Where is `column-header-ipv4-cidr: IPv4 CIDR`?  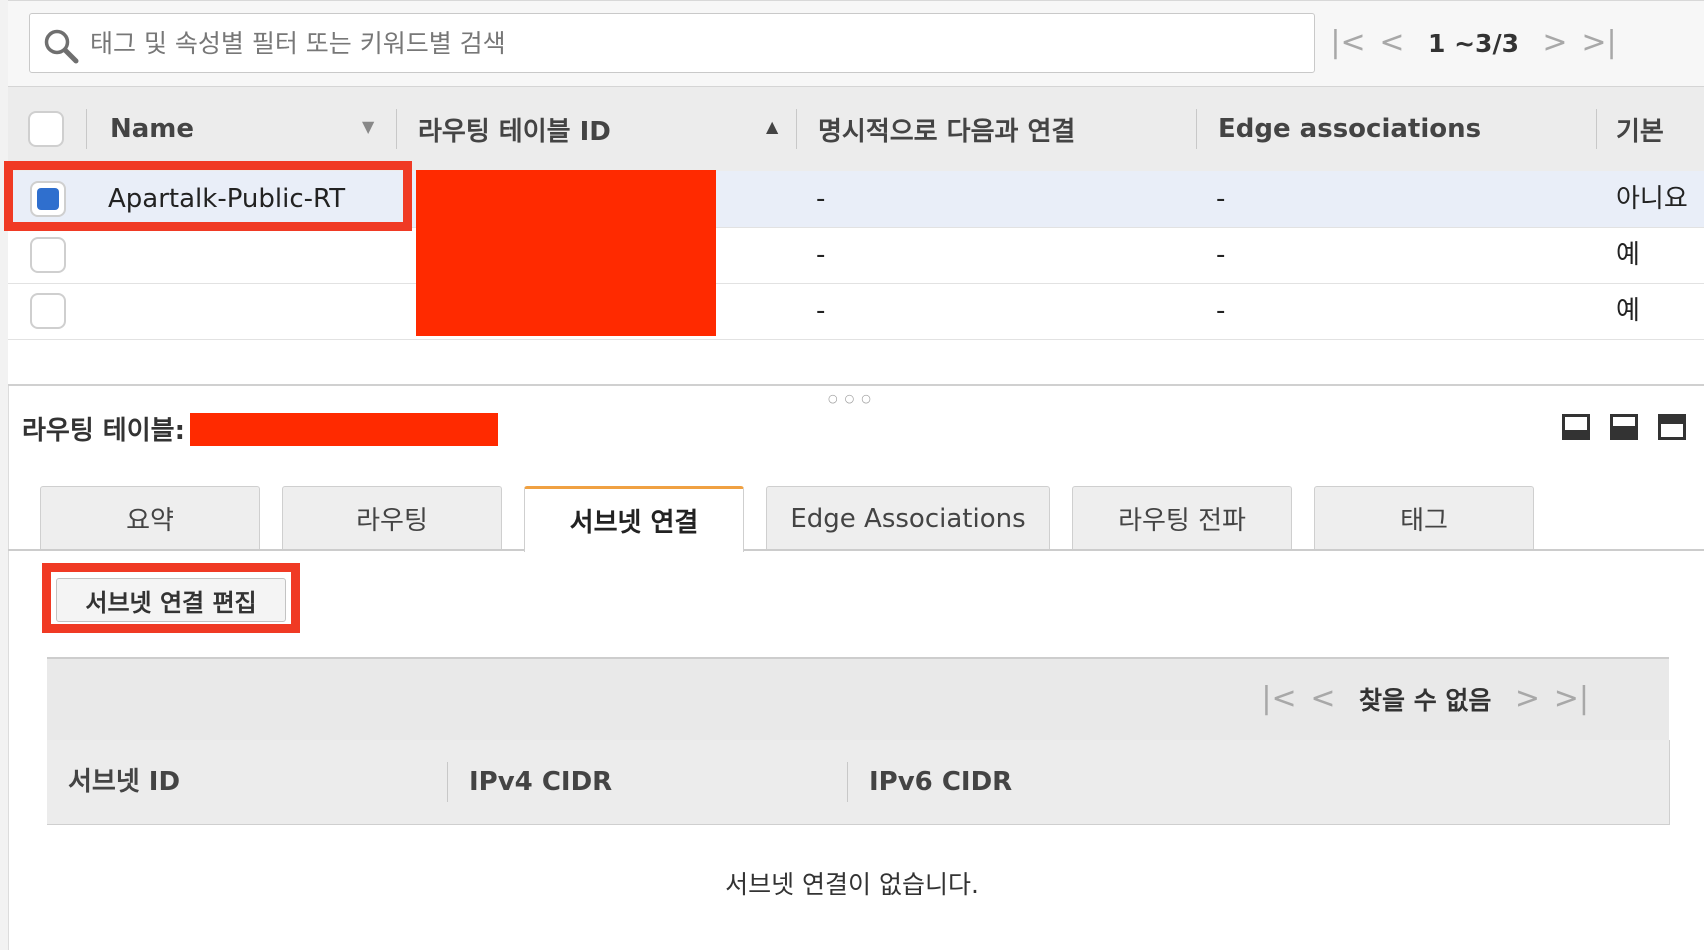 column-header-ipv4-cidr: IPv4 CIDR is located at coordinates (540, 782).